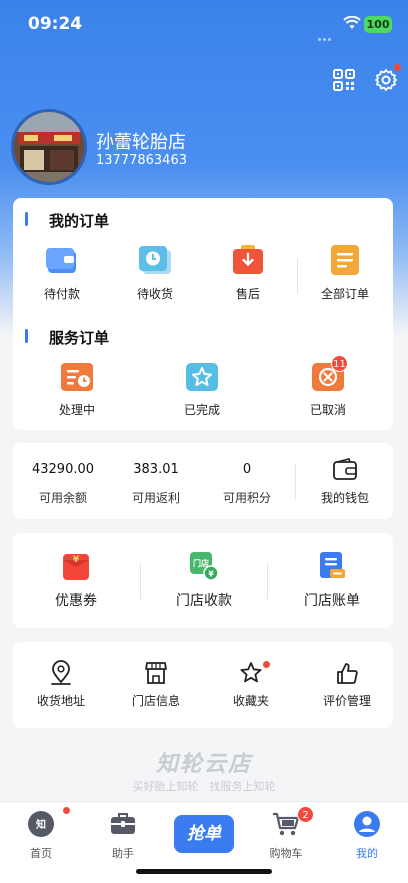  What do you see at coordinates (386, 80) in the screenshot?
I see `settings-gear-icon` at bounding box center [386, 80].